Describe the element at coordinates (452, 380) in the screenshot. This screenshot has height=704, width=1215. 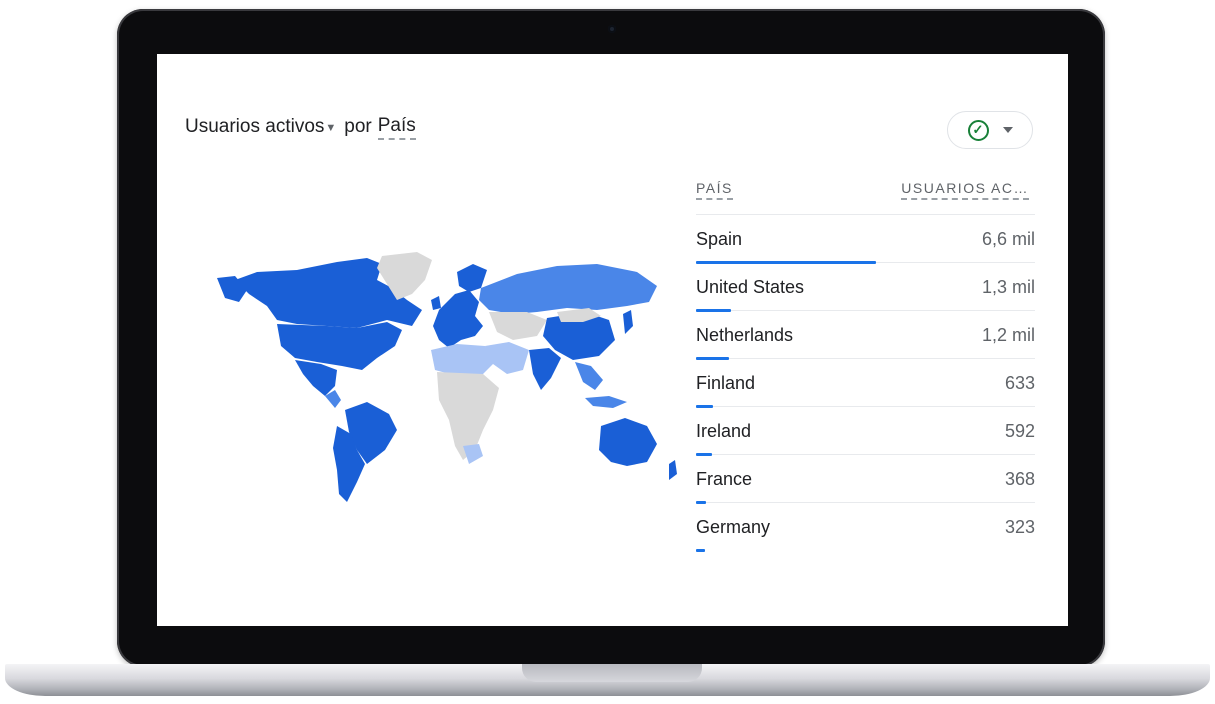
I see `world-map` at that location.